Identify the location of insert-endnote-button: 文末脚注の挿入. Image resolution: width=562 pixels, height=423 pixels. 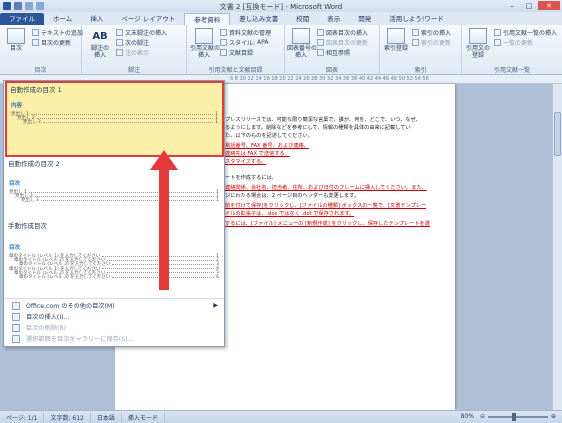
(141, 32).